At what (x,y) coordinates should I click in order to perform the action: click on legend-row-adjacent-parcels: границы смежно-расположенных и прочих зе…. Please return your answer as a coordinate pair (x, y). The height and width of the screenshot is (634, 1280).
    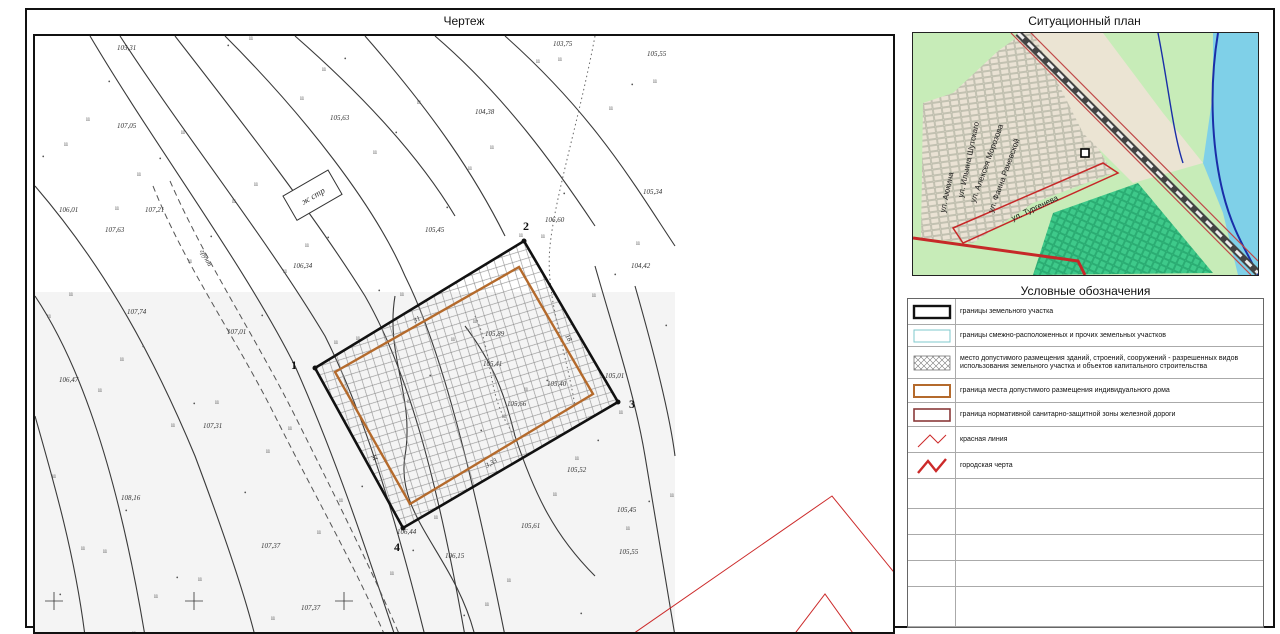
    Looking at the image, I should click on (1085, 336).